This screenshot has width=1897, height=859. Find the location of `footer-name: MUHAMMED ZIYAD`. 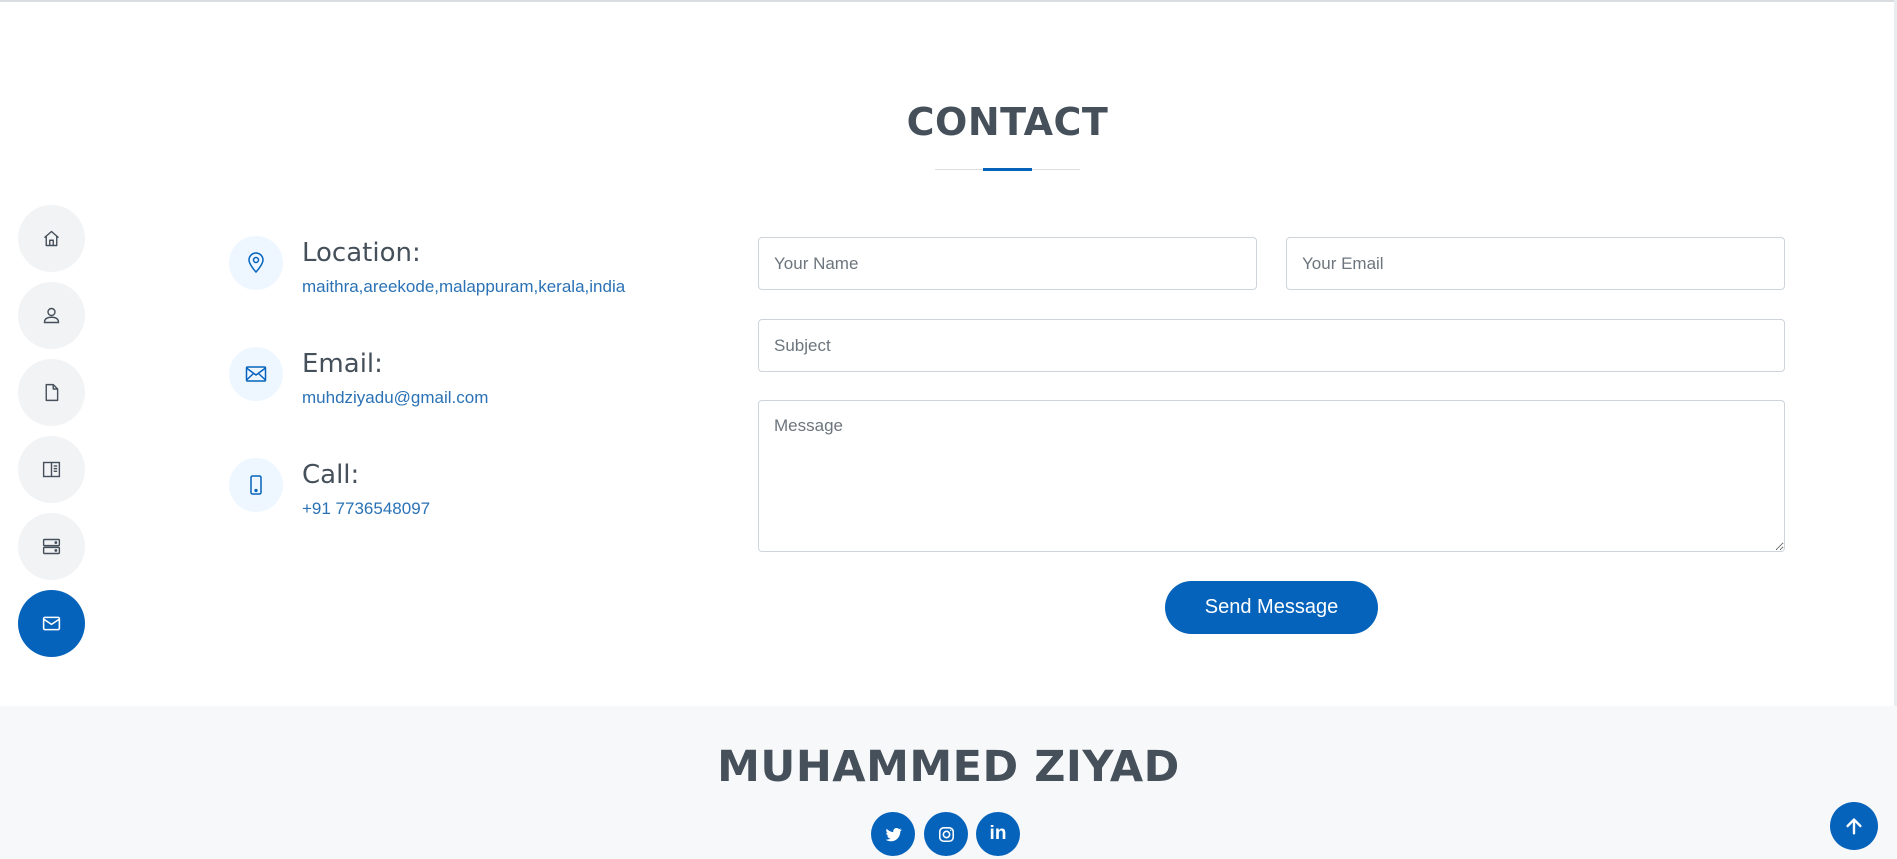

footer-name: MUHAMMED ZIYAD is located at coordinates (948, 767).